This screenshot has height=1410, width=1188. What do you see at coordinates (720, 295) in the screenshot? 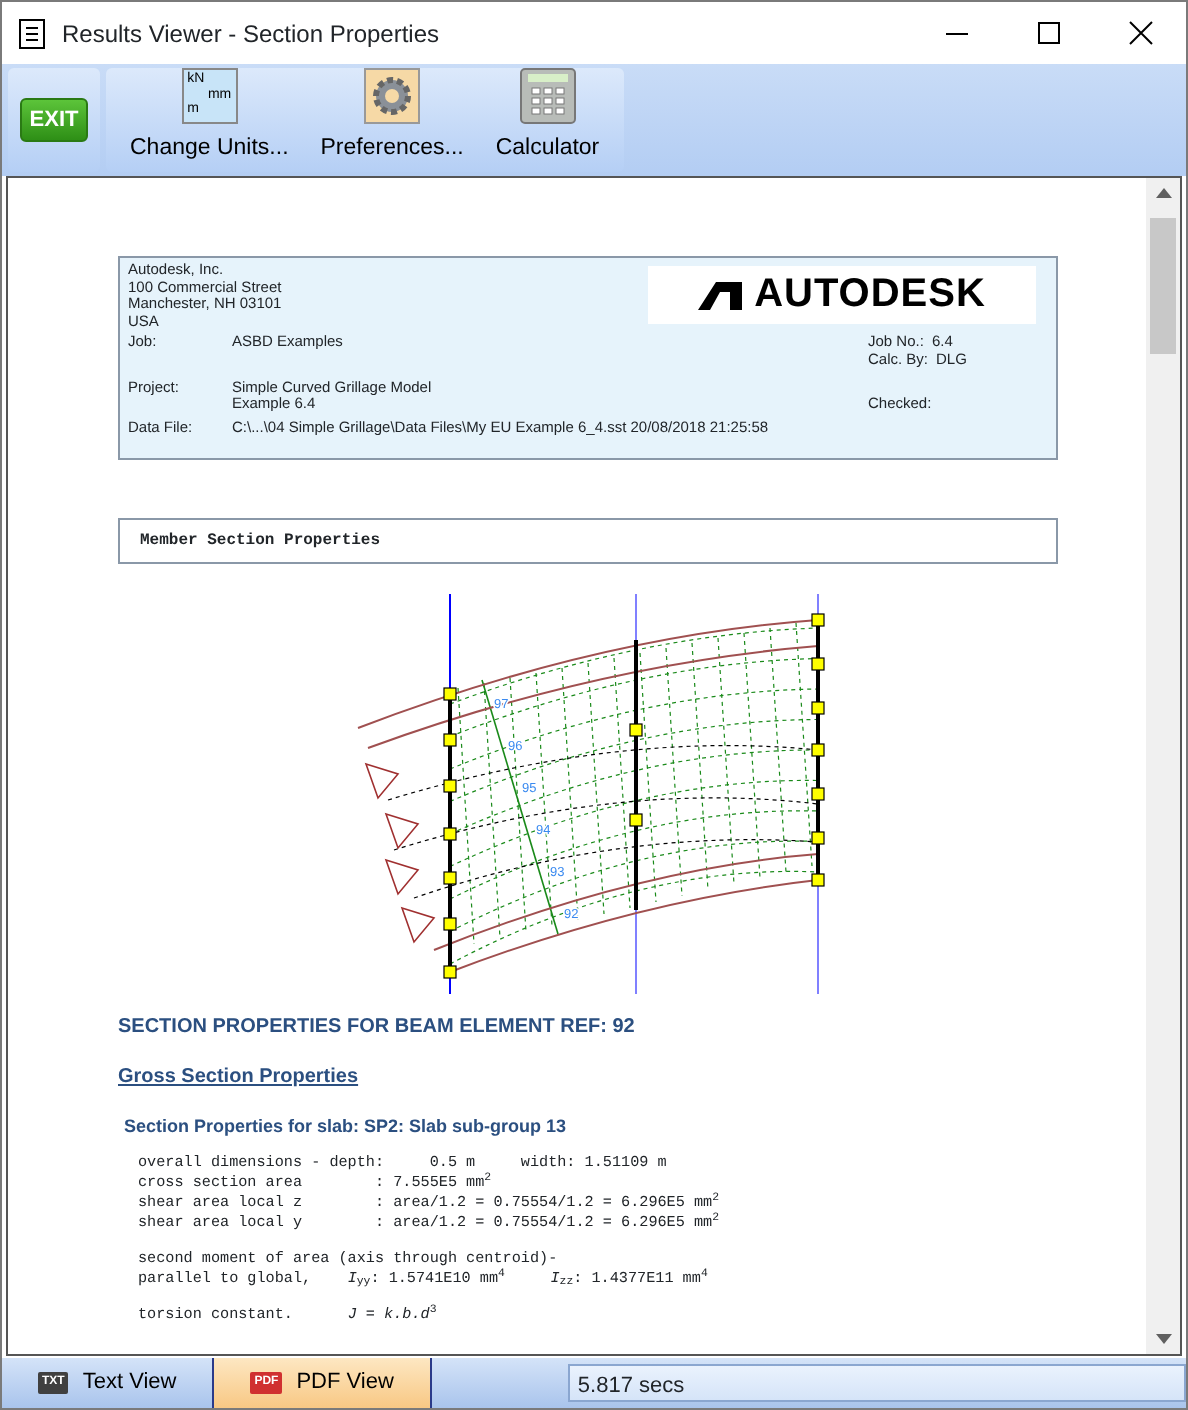
I see `logo-mark-icon` at bounding box center [720, 295].